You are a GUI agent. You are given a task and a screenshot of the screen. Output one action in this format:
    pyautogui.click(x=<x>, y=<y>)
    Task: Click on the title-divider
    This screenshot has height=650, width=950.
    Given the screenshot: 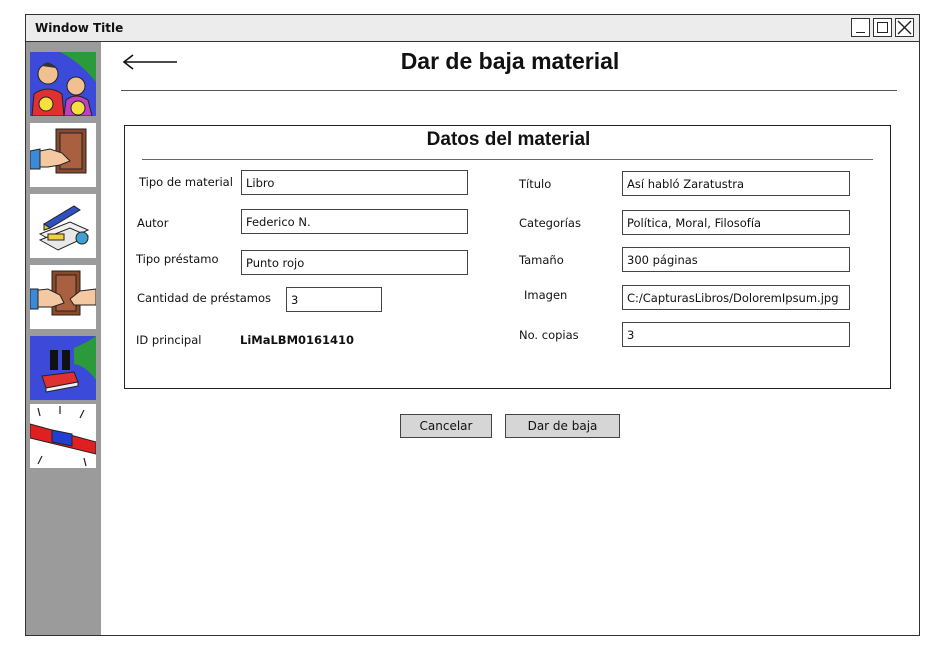 What is the action you would take?
    pyautogui.click(x=509, y=90)
    